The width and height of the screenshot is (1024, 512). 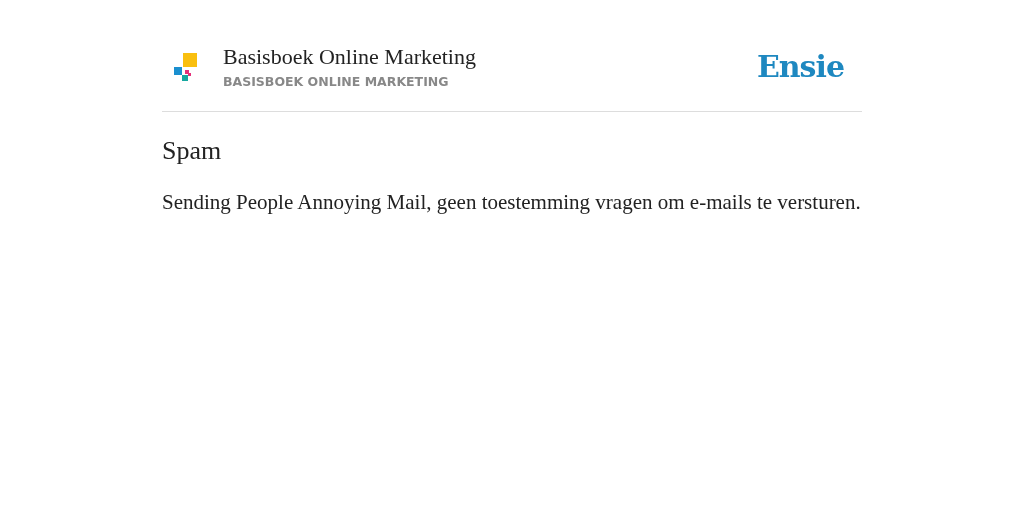 I want to click on definition-text: Sending People Annoying Mail, geen toestemming vragen om e-mails te versturen., so click(x=512, y=202).